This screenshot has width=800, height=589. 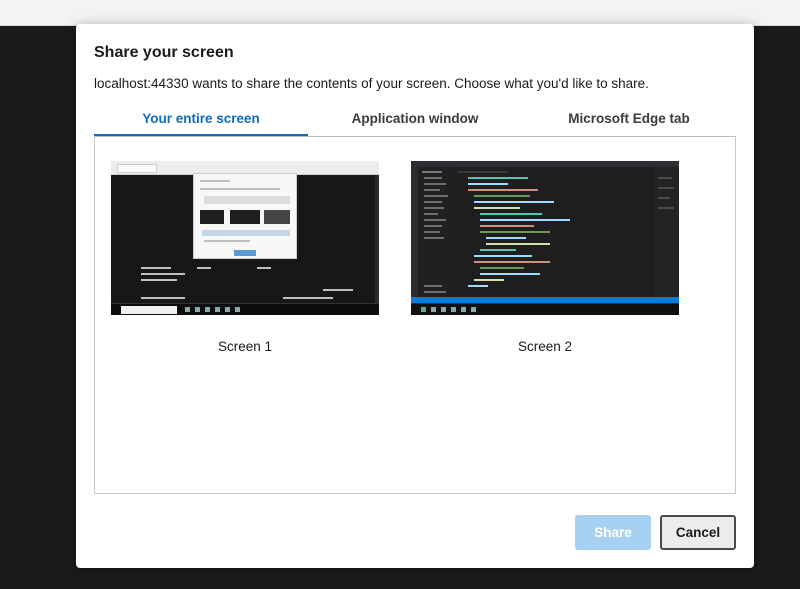 I want to click on thumb-activity-bar, so click(x=414, y=235).